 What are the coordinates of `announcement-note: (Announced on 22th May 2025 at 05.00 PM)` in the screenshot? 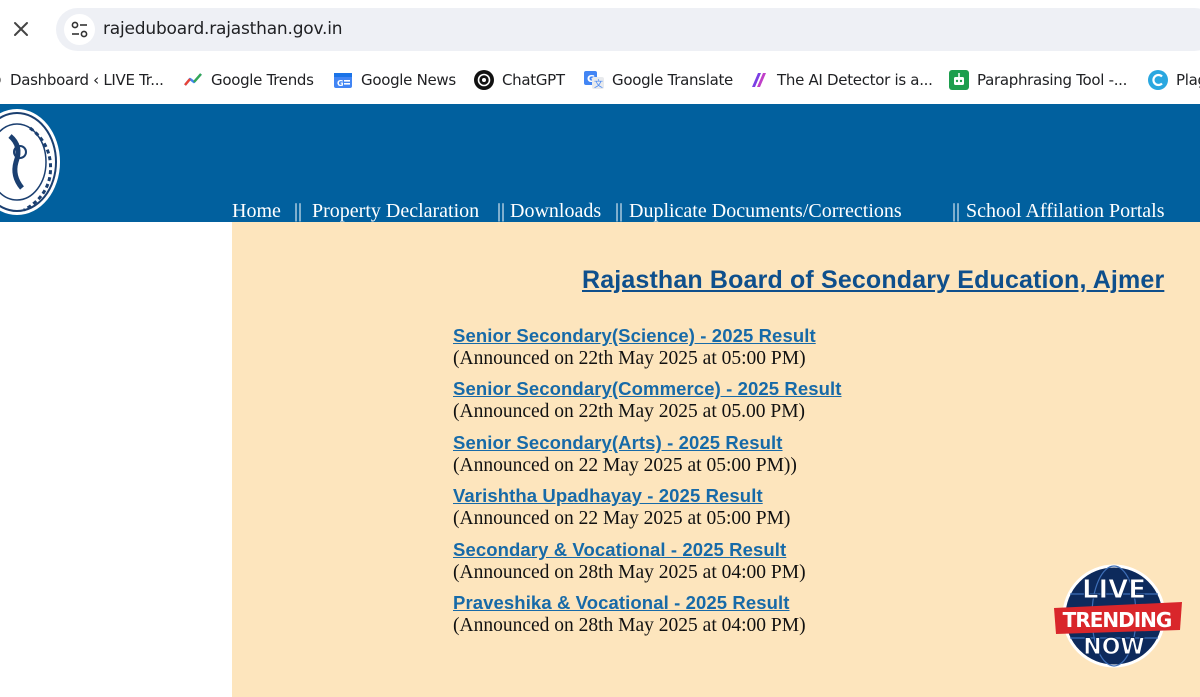 It's located at (629, 411).